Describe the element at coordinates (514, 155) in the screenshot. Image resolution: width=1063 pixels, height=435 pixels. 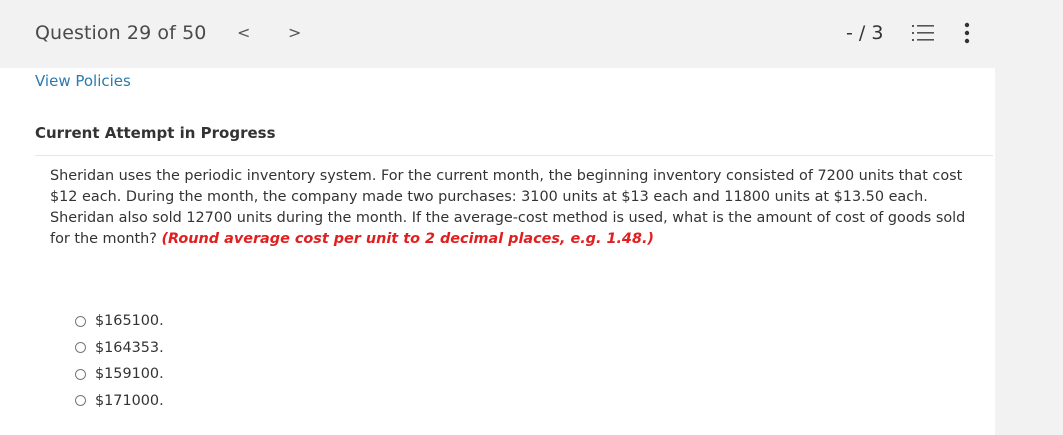
I see `divider` at that location.